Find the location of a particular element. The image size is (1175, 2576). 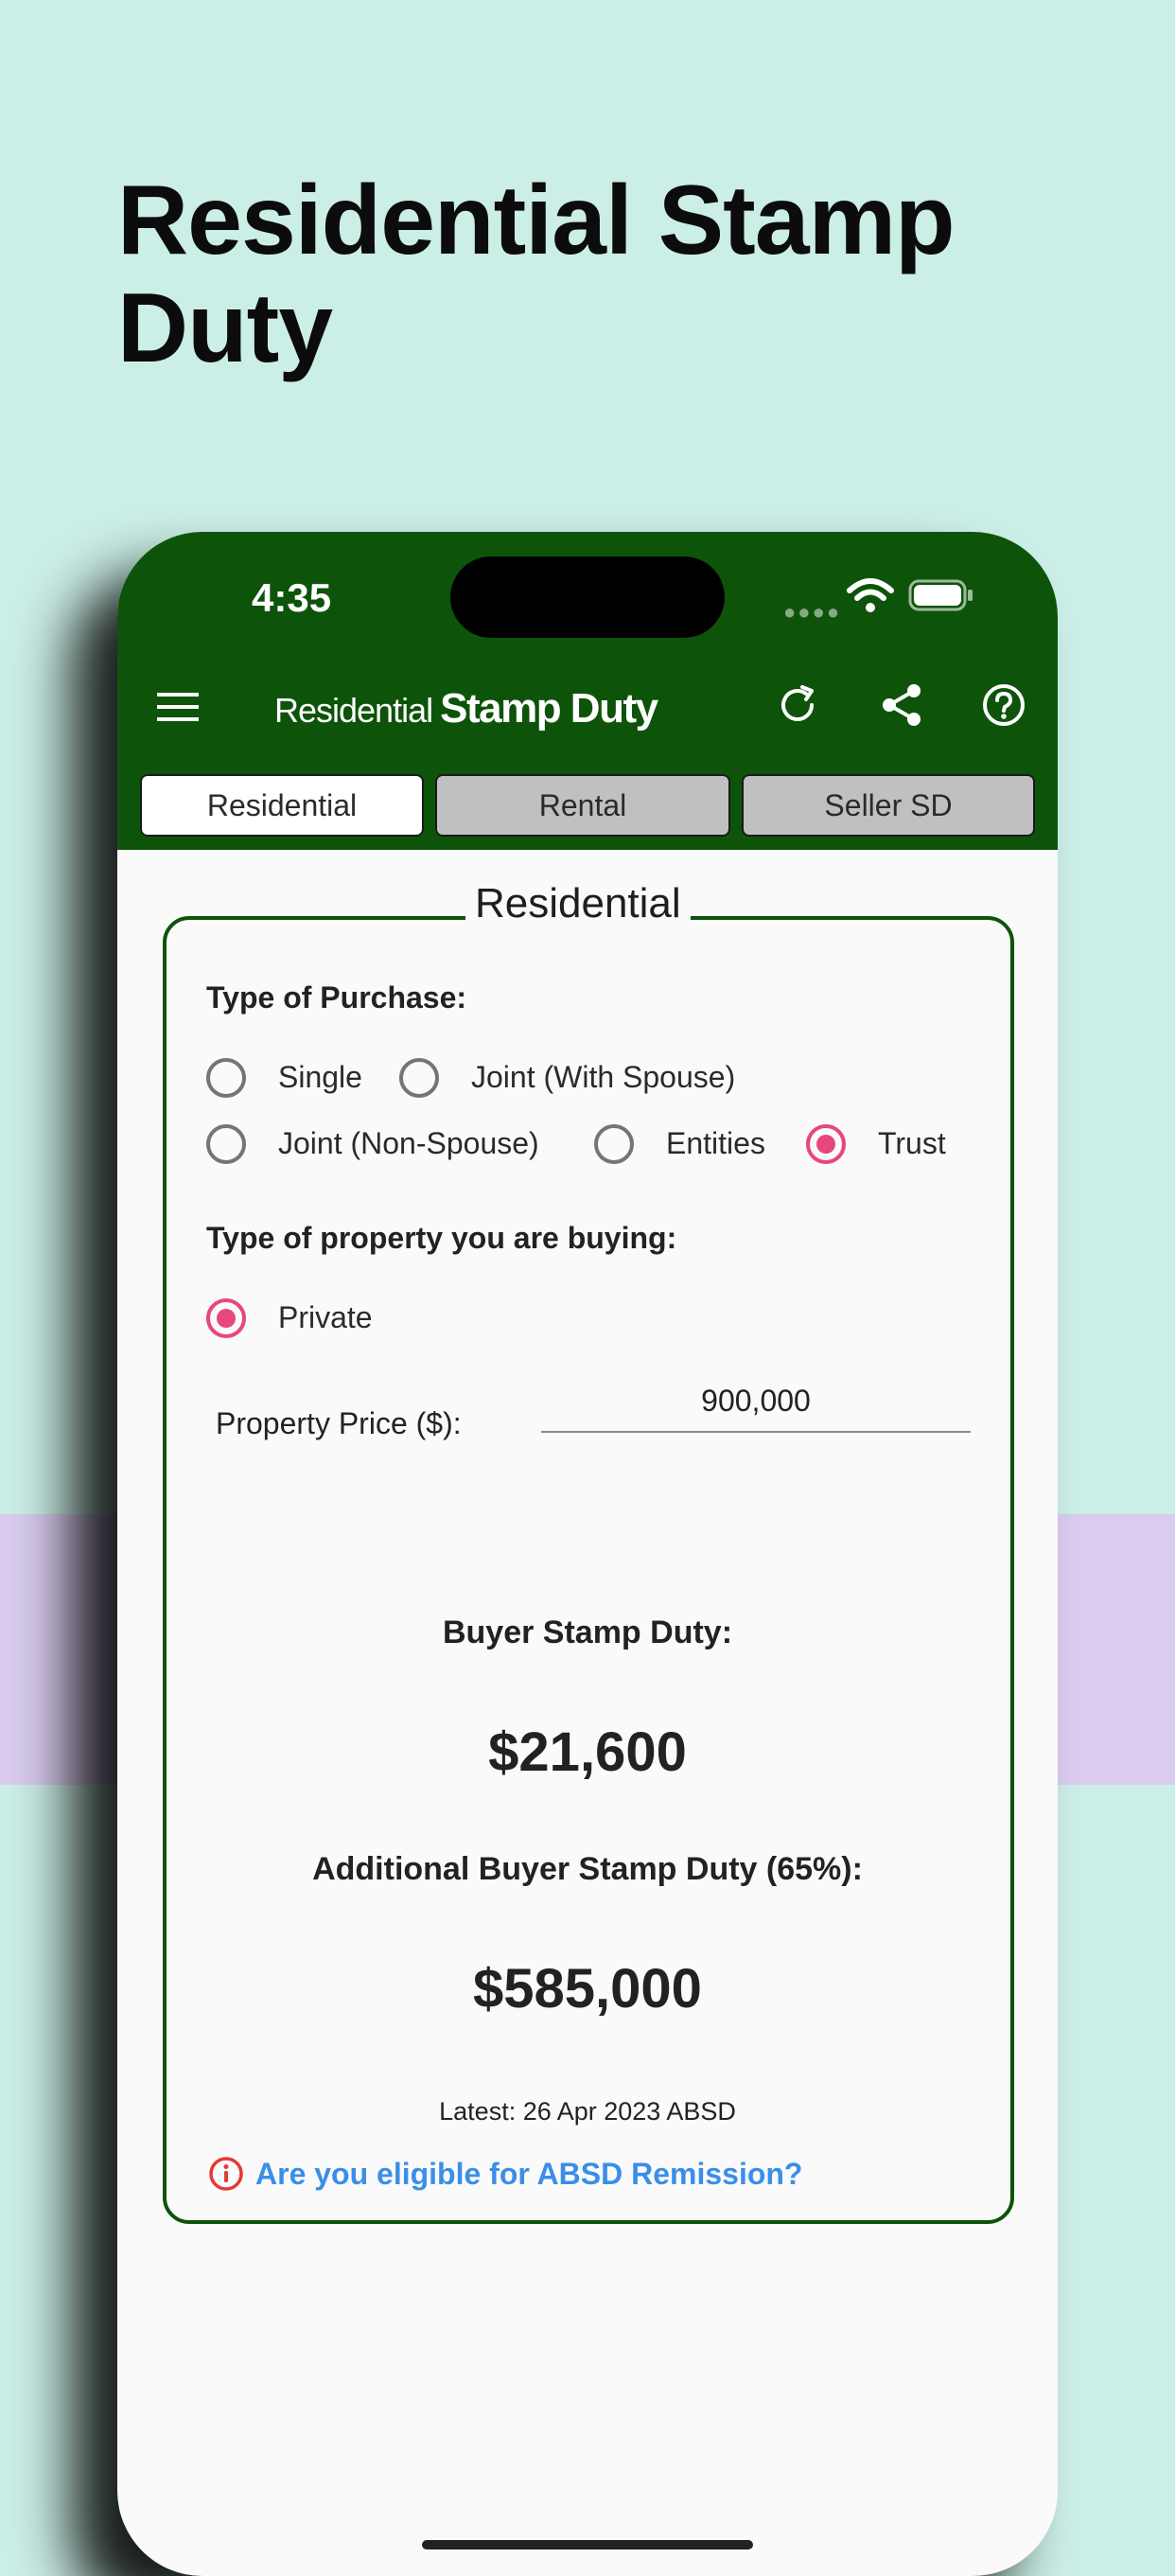

radio-label-entities: Entities is located at coordinates (715, 1143).